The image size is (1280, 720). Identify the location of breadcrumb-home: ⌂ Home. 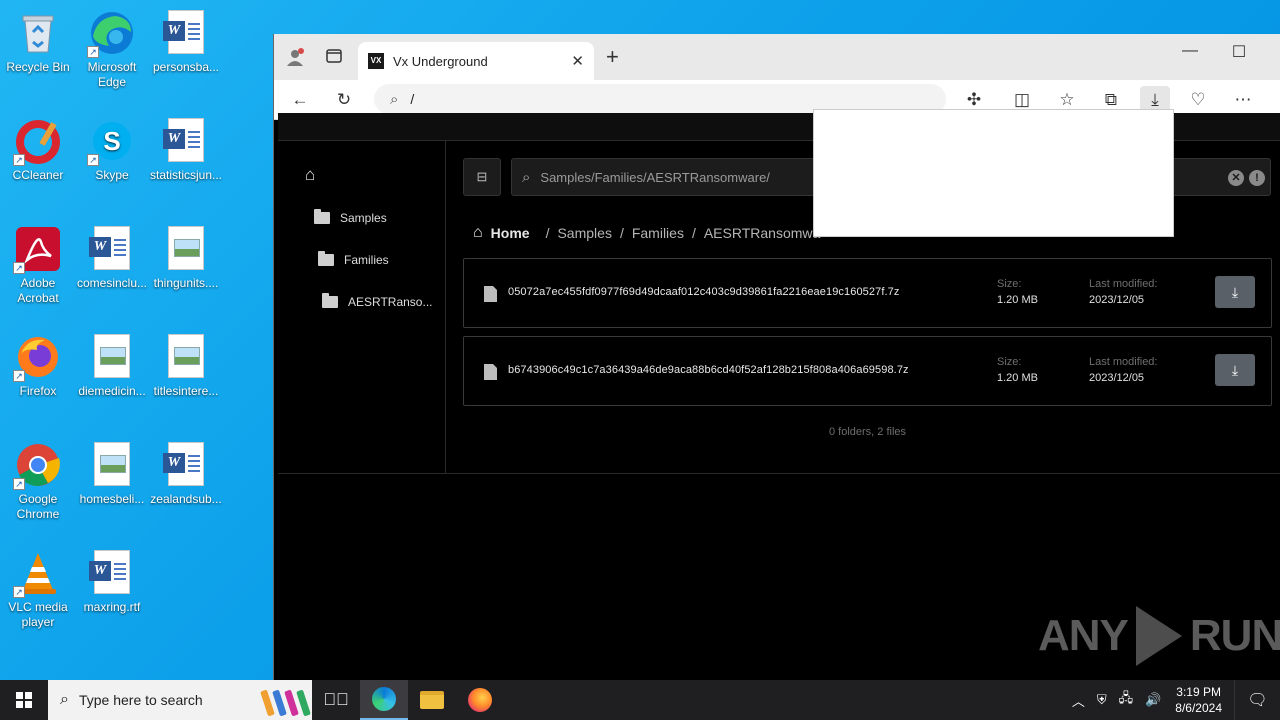
(501, 233).